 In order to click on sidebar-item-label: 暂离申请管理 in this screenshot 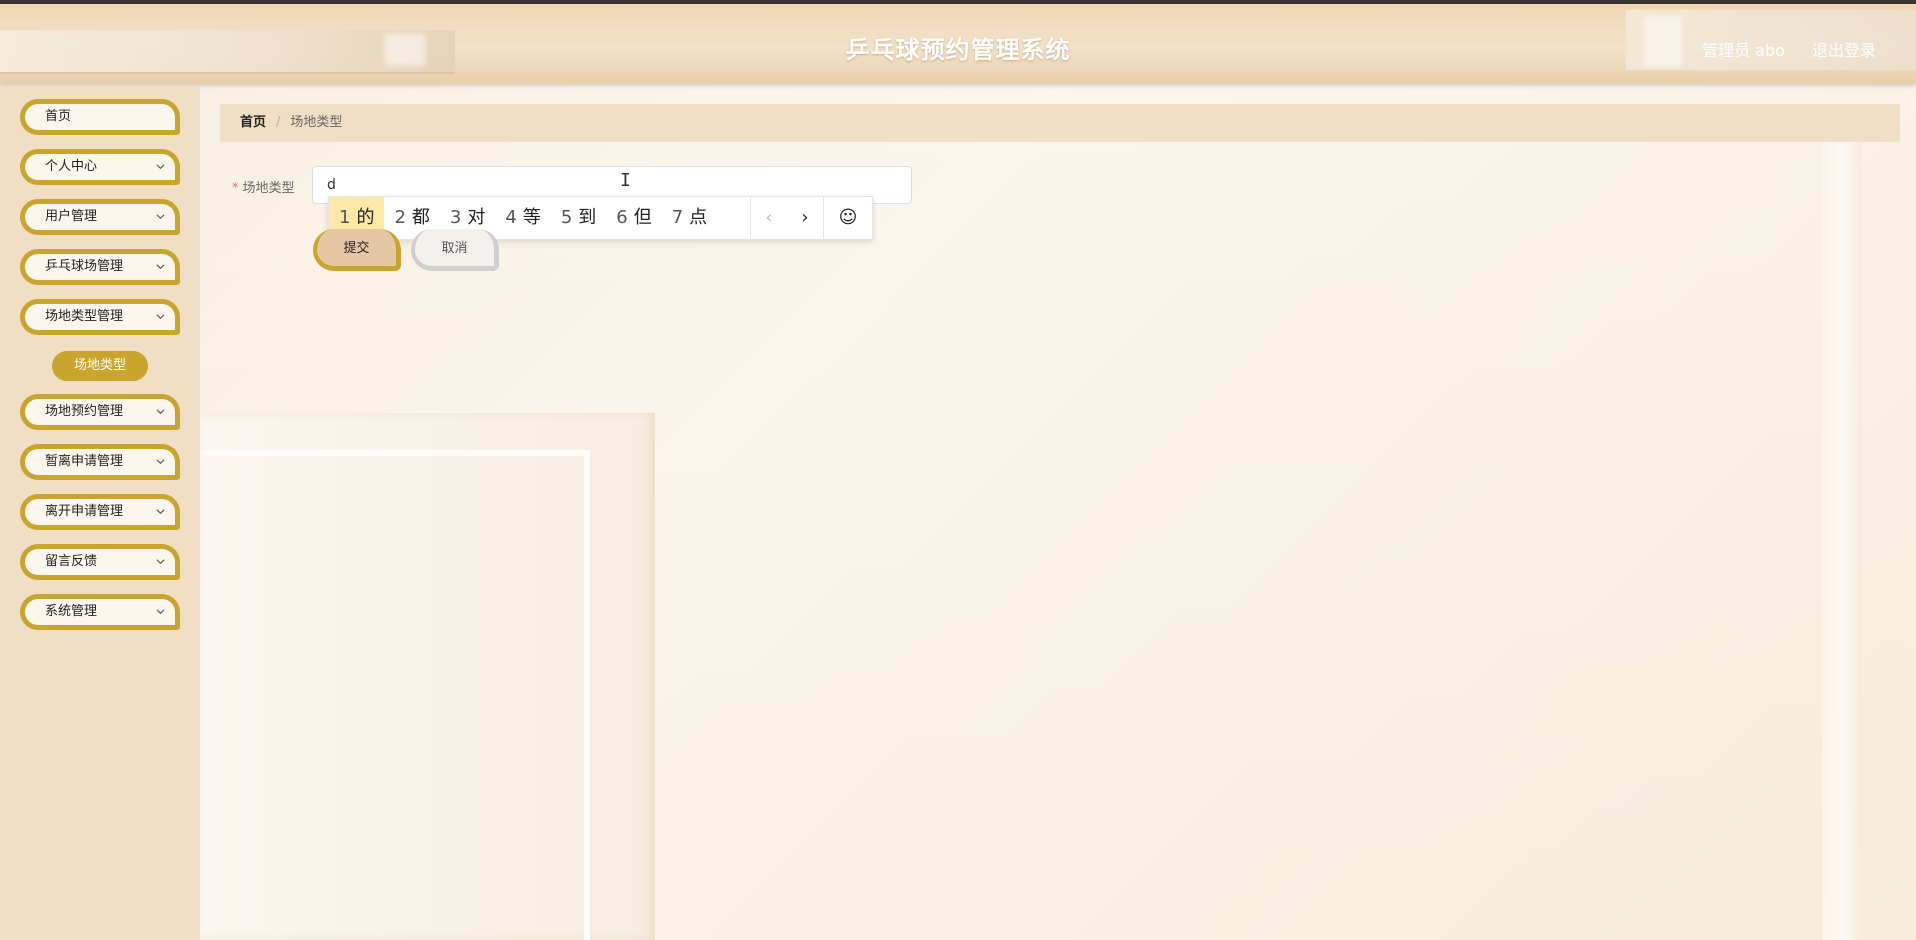, I will do `click(84, 461)`.